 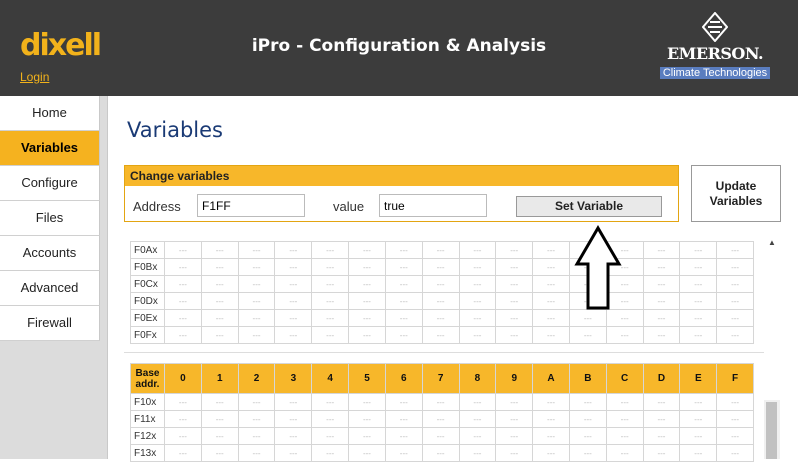 What do you see at coordinates (771, 430) in the screenshot?
I see `scrollbar-thumb` at bounding box center [771, 430].